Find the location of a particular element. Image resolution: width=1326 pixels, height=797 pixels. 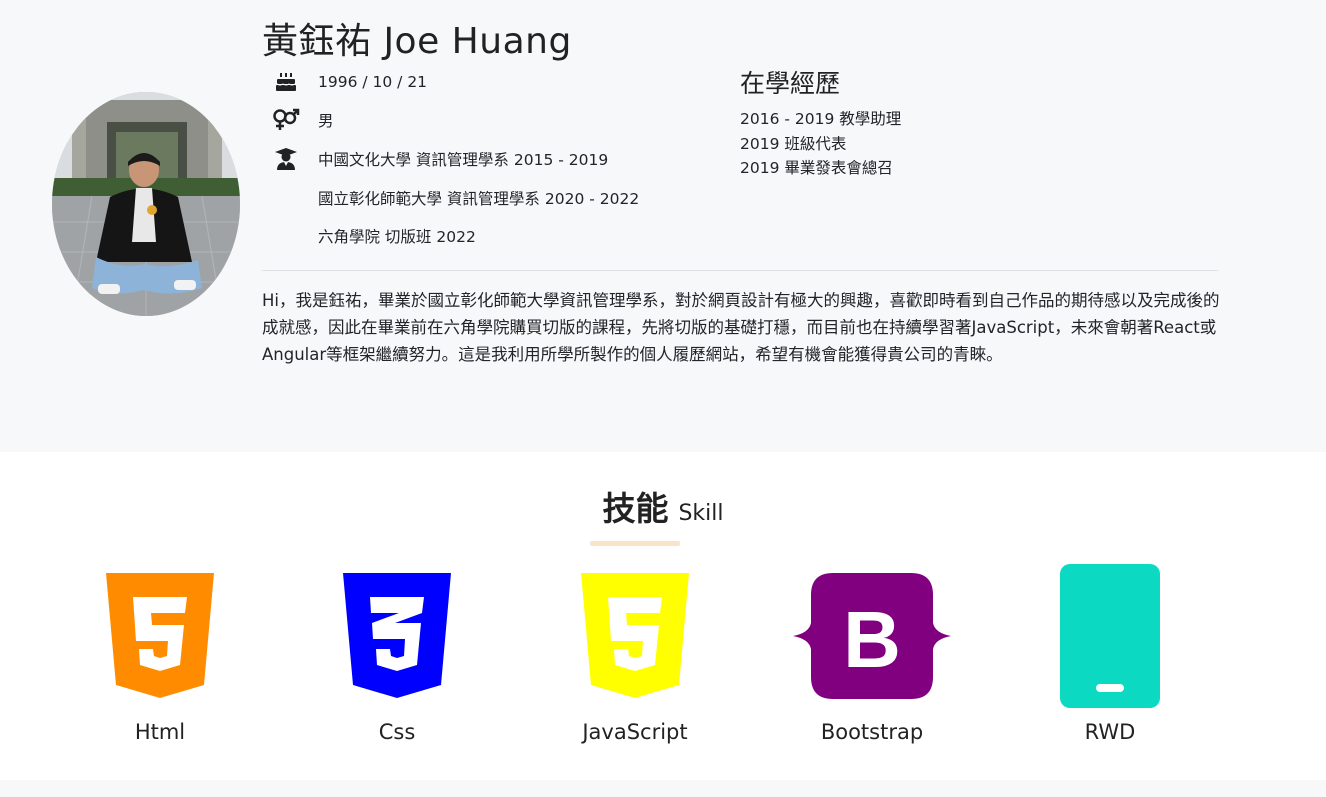

cake-icon is located at coordinates (286, 82).